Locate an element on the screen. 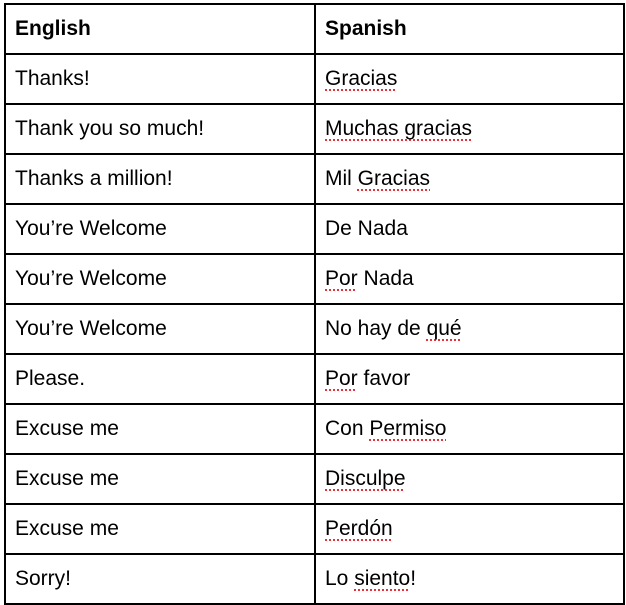 The height and width of the screenshot is (605, 626). spellcheck-flagged-word: Perdón is located at coordinates (359, 528).